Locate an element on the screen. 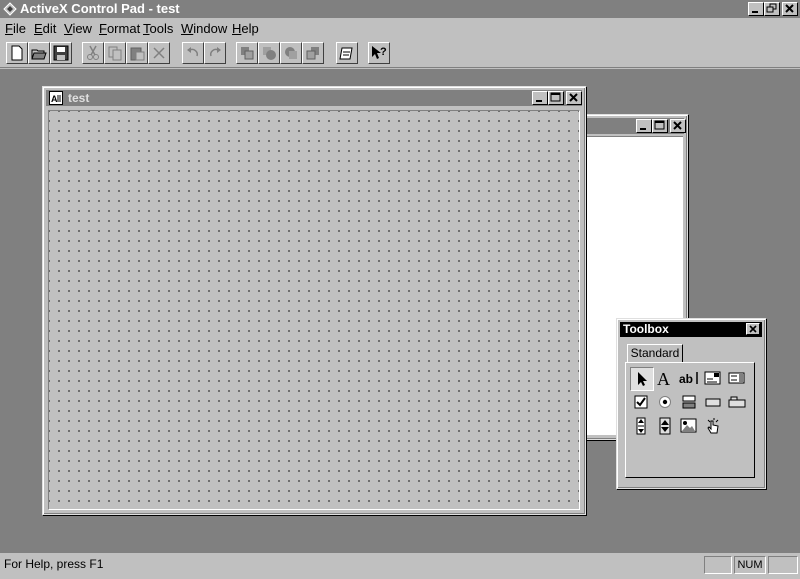 The width and height of the screenshot is (800, 579). copy-button is located at coordinates (115, 53).